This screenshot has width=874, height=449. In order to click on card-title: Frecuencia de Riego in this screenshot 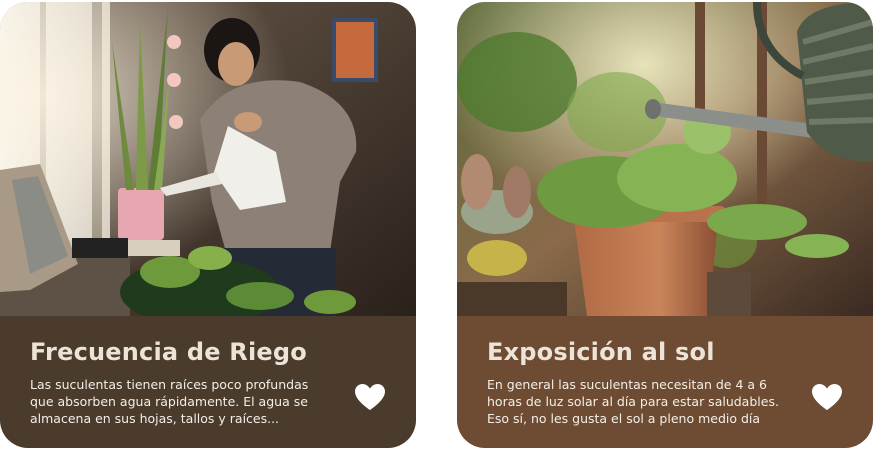, I will do `click(168, 352)`.